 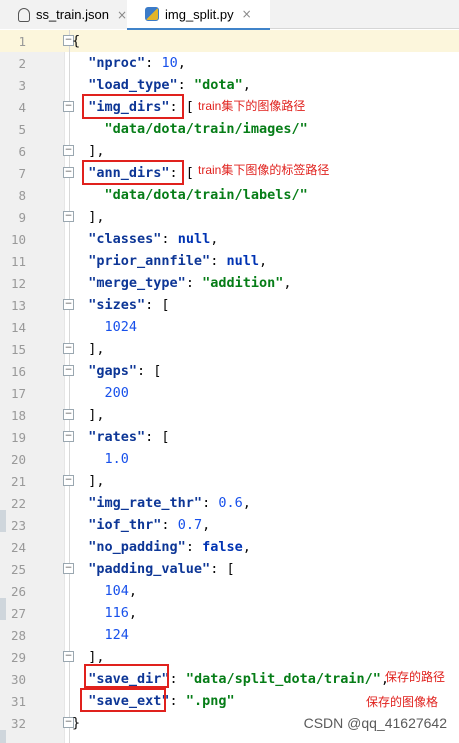 I want to click on line-number: 32, so click(x=18, y=723).